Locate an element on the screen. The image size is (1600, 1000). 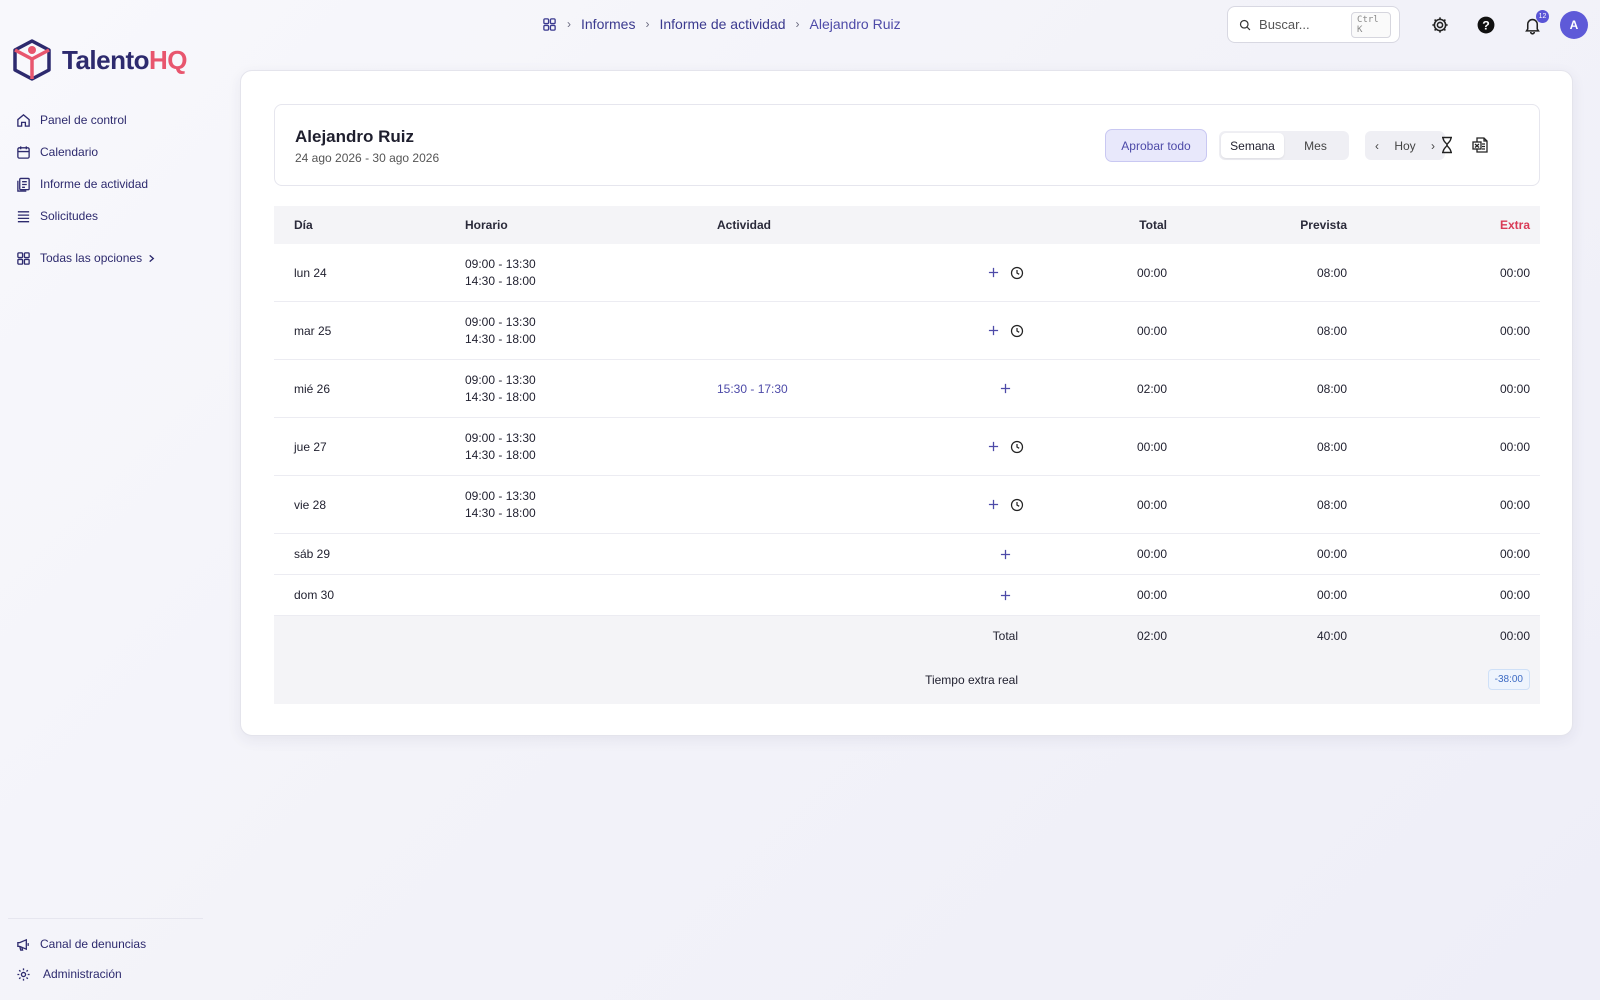
chevron-right-icon: › is located at coordinates (1433, 146).